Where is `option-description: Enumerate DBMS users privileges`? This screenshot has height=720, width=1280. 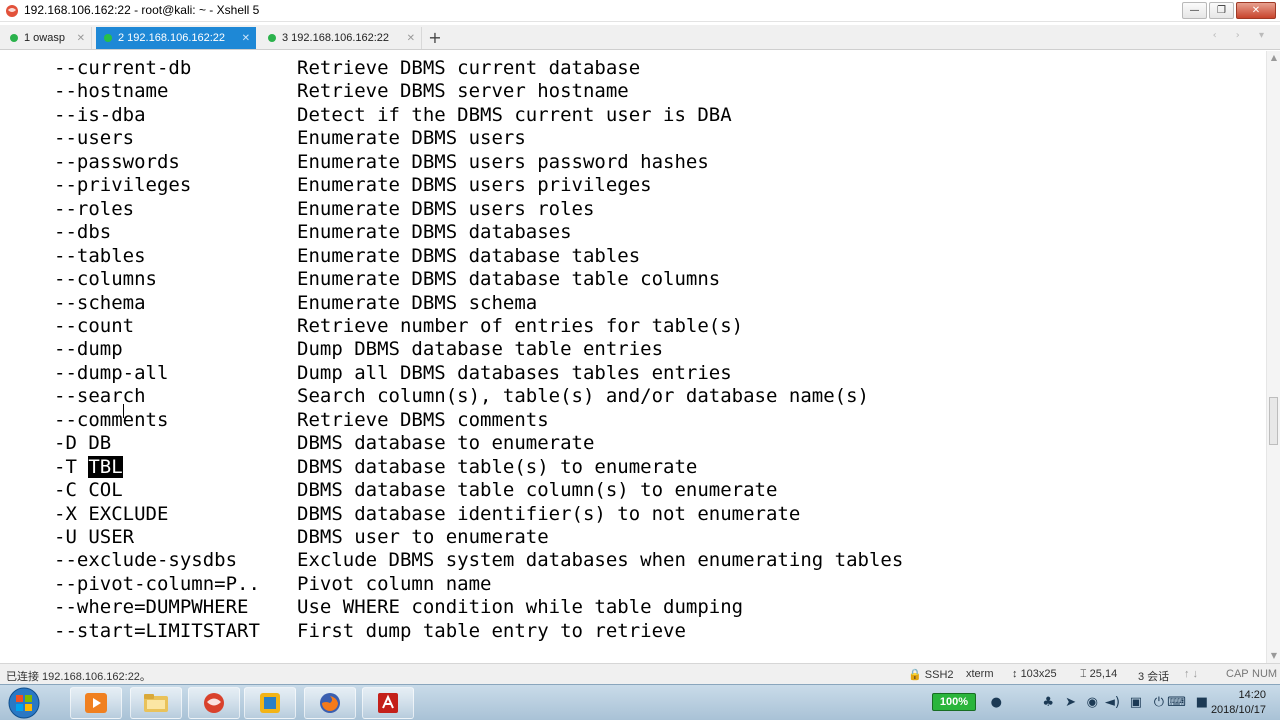
option-description: Enumerate DBMS users privileges is located at coordinates (474, 185).